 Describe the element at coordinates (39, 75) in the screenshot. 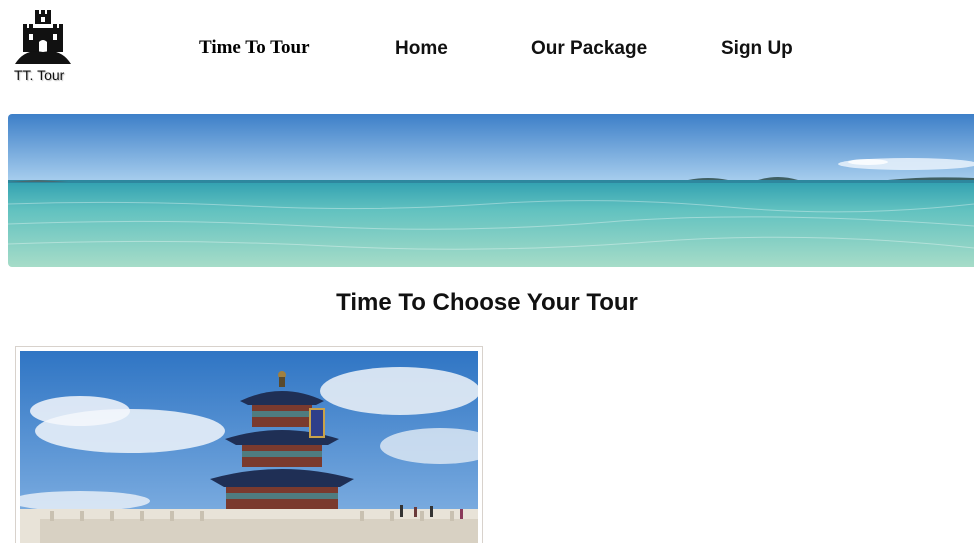

I see `logo-text: TT. Tour` at that location.